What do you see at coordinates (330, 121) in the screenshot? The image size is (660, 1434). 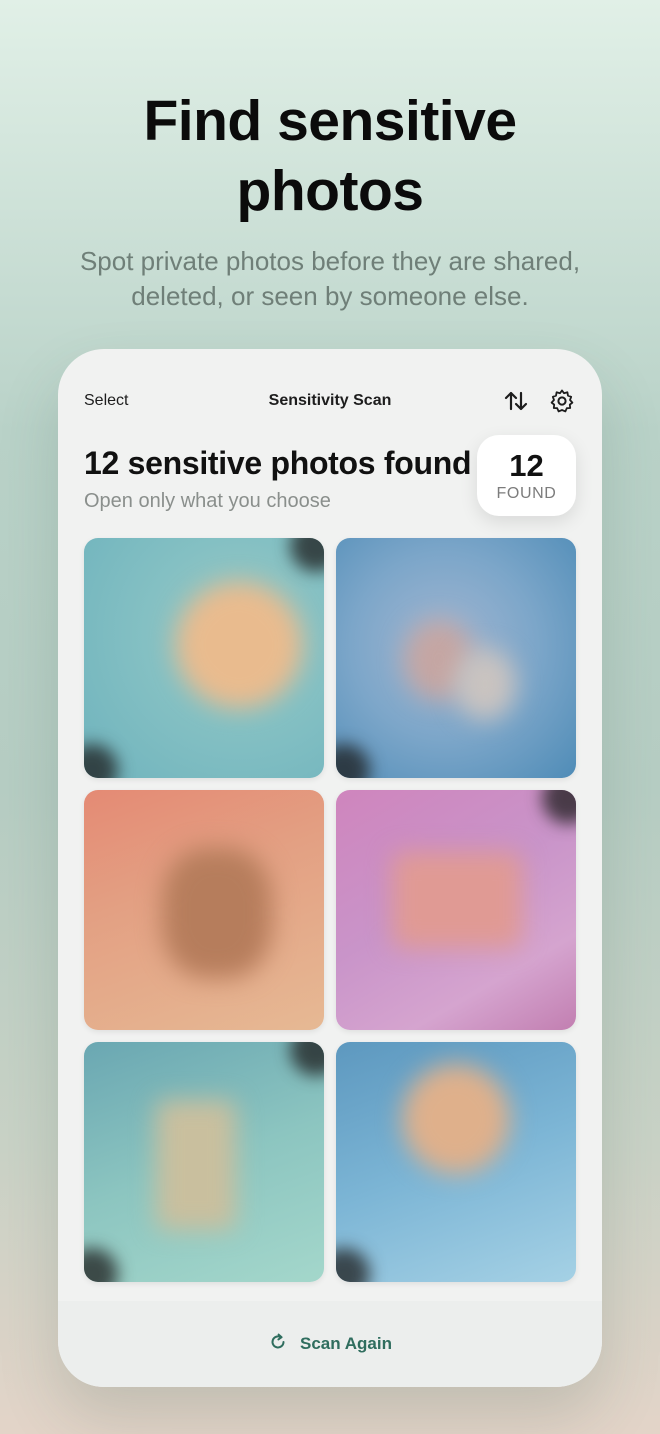 I see `hero-title-line1: Find sensitive` at bounding box center [330, 121].